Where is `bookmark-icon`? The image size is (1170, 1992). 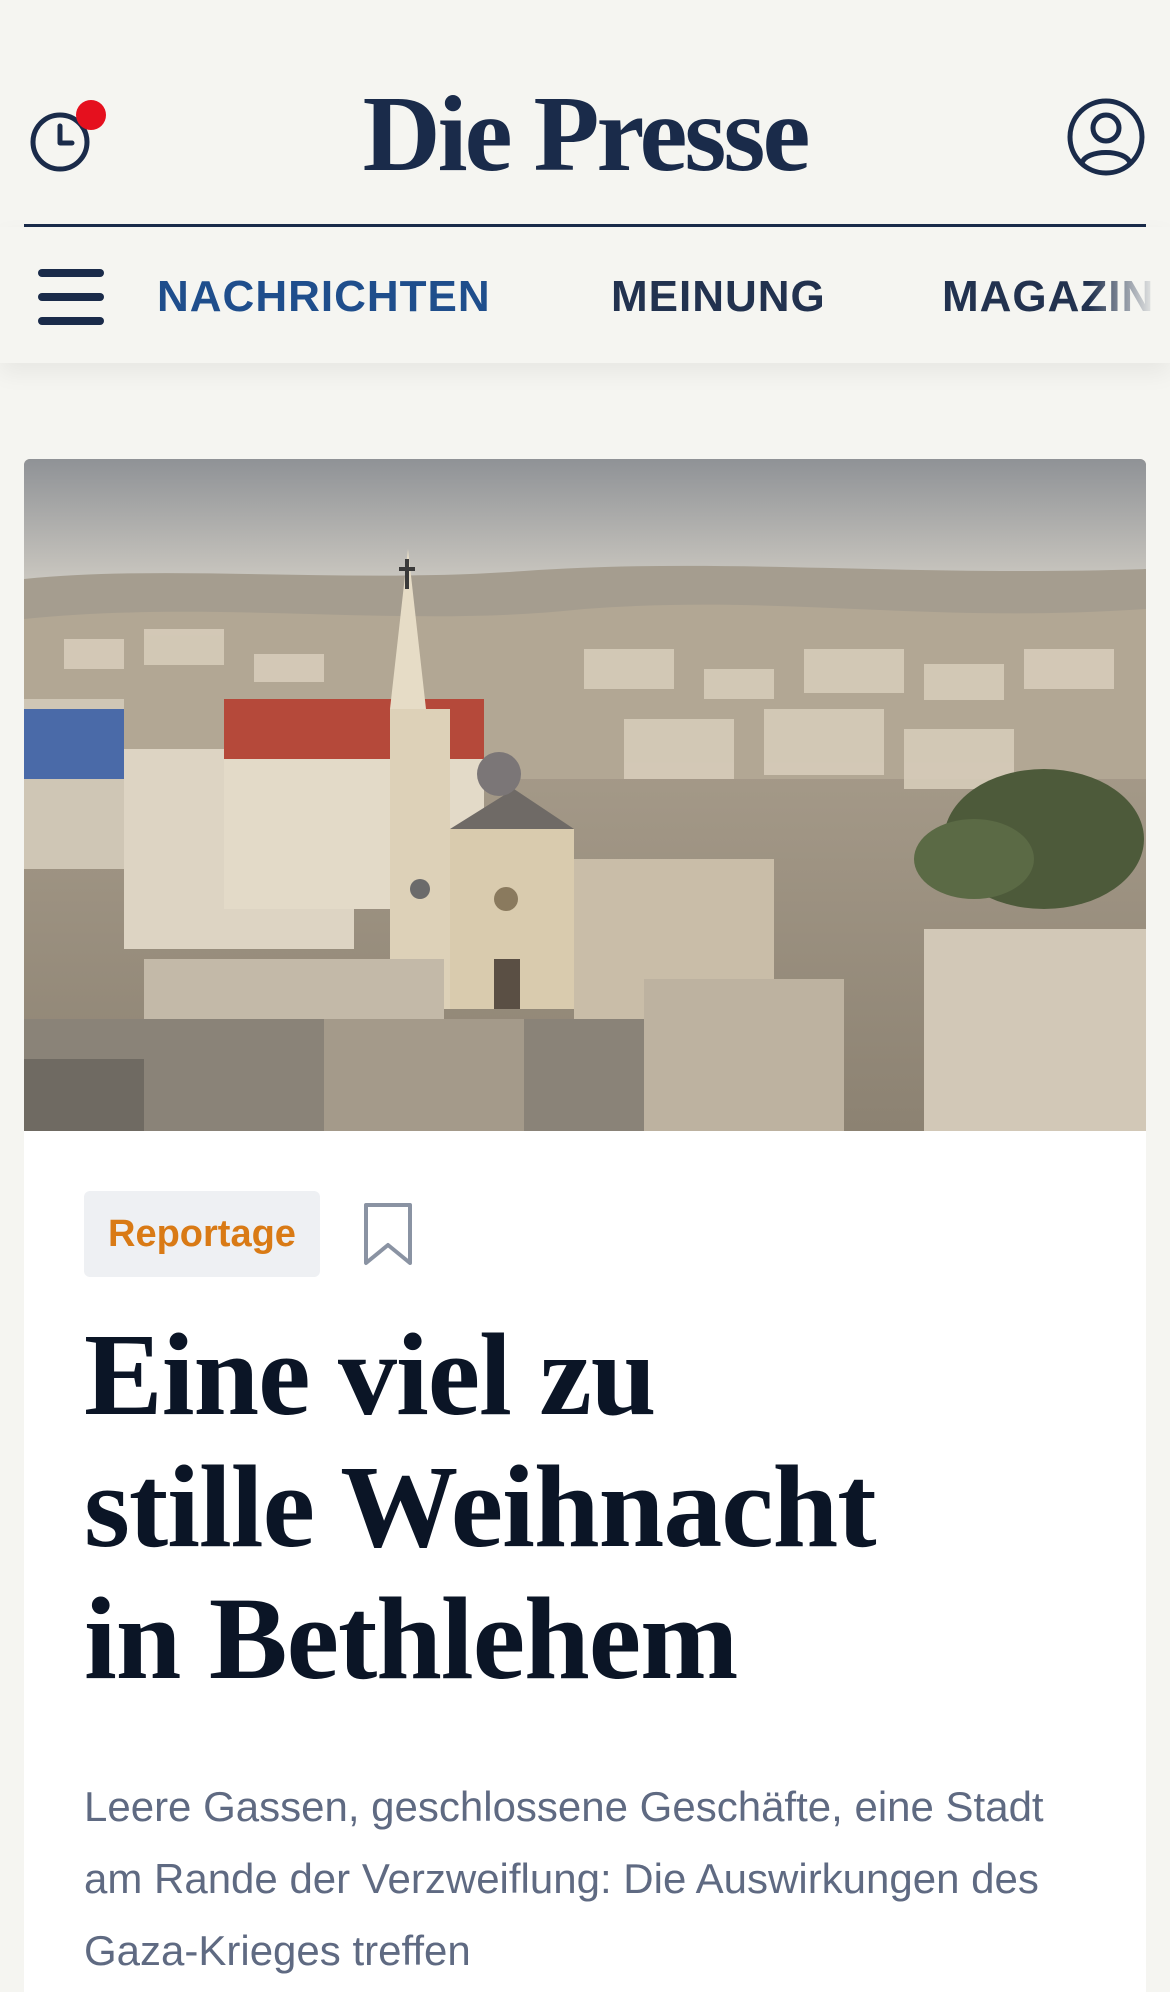 bookmark-icon is located at coordinates (388, 1234).